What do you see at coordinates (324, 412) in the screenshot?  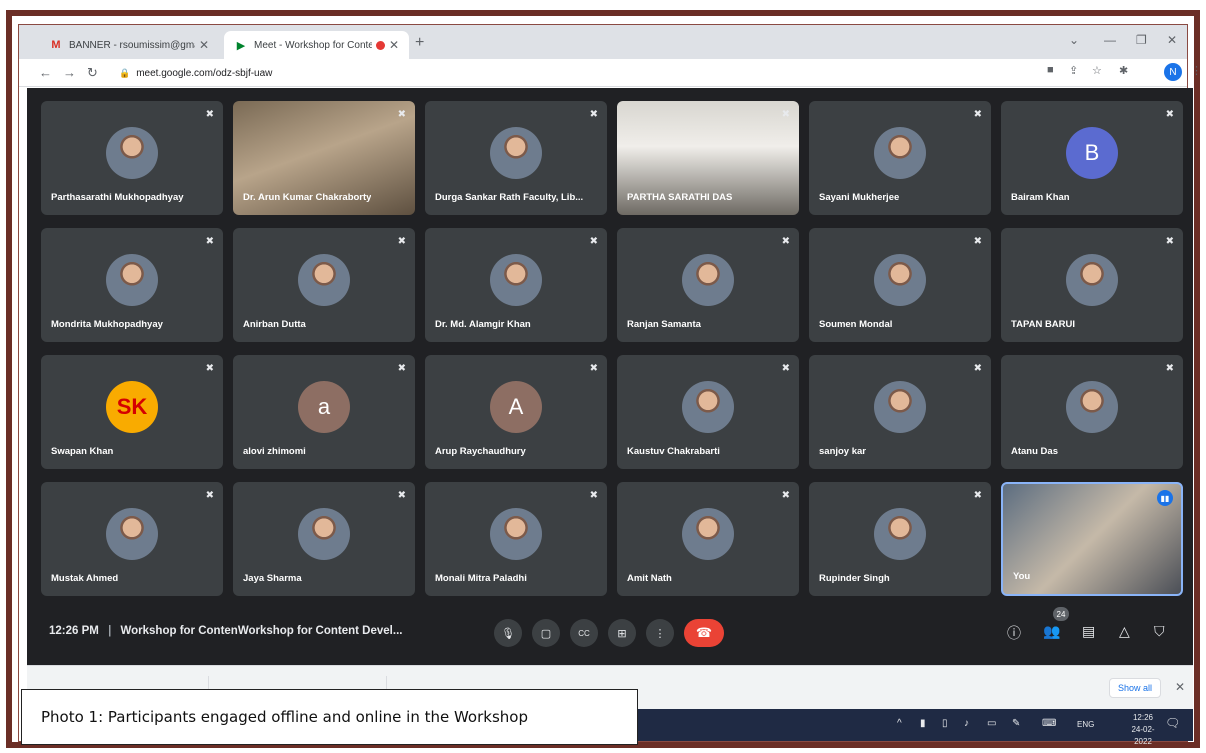 I see `participant-tile: a ✖ alovi zhimomi` at bounding box center [324, 412].